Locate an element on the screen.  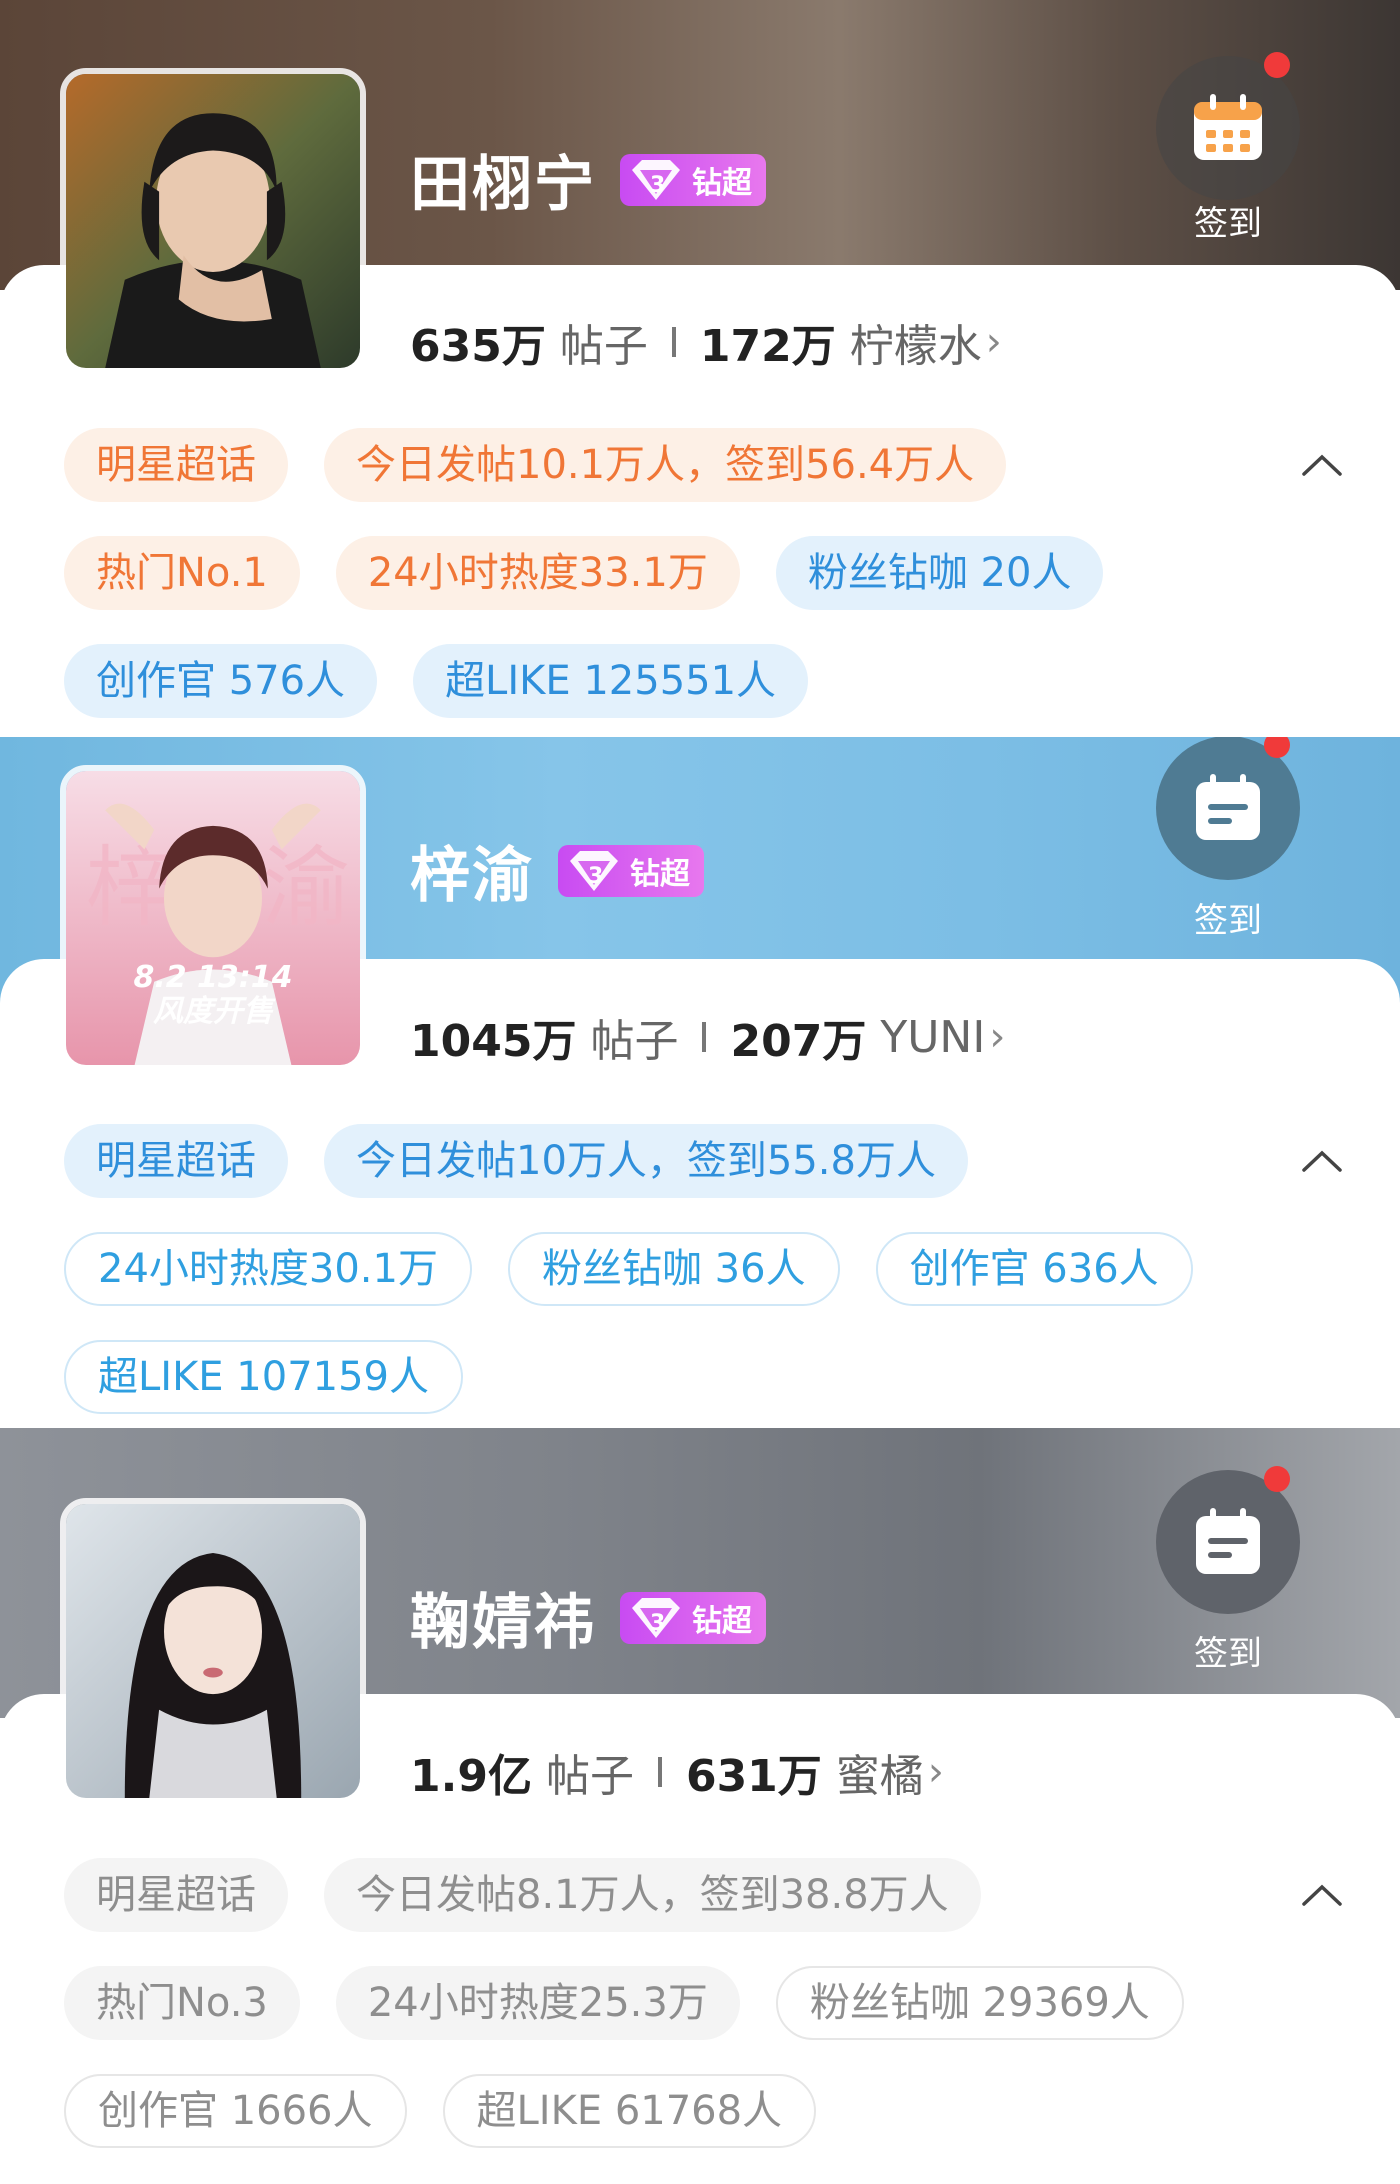
fans-name-label: YUNI is located at coordinates (933, 1037).